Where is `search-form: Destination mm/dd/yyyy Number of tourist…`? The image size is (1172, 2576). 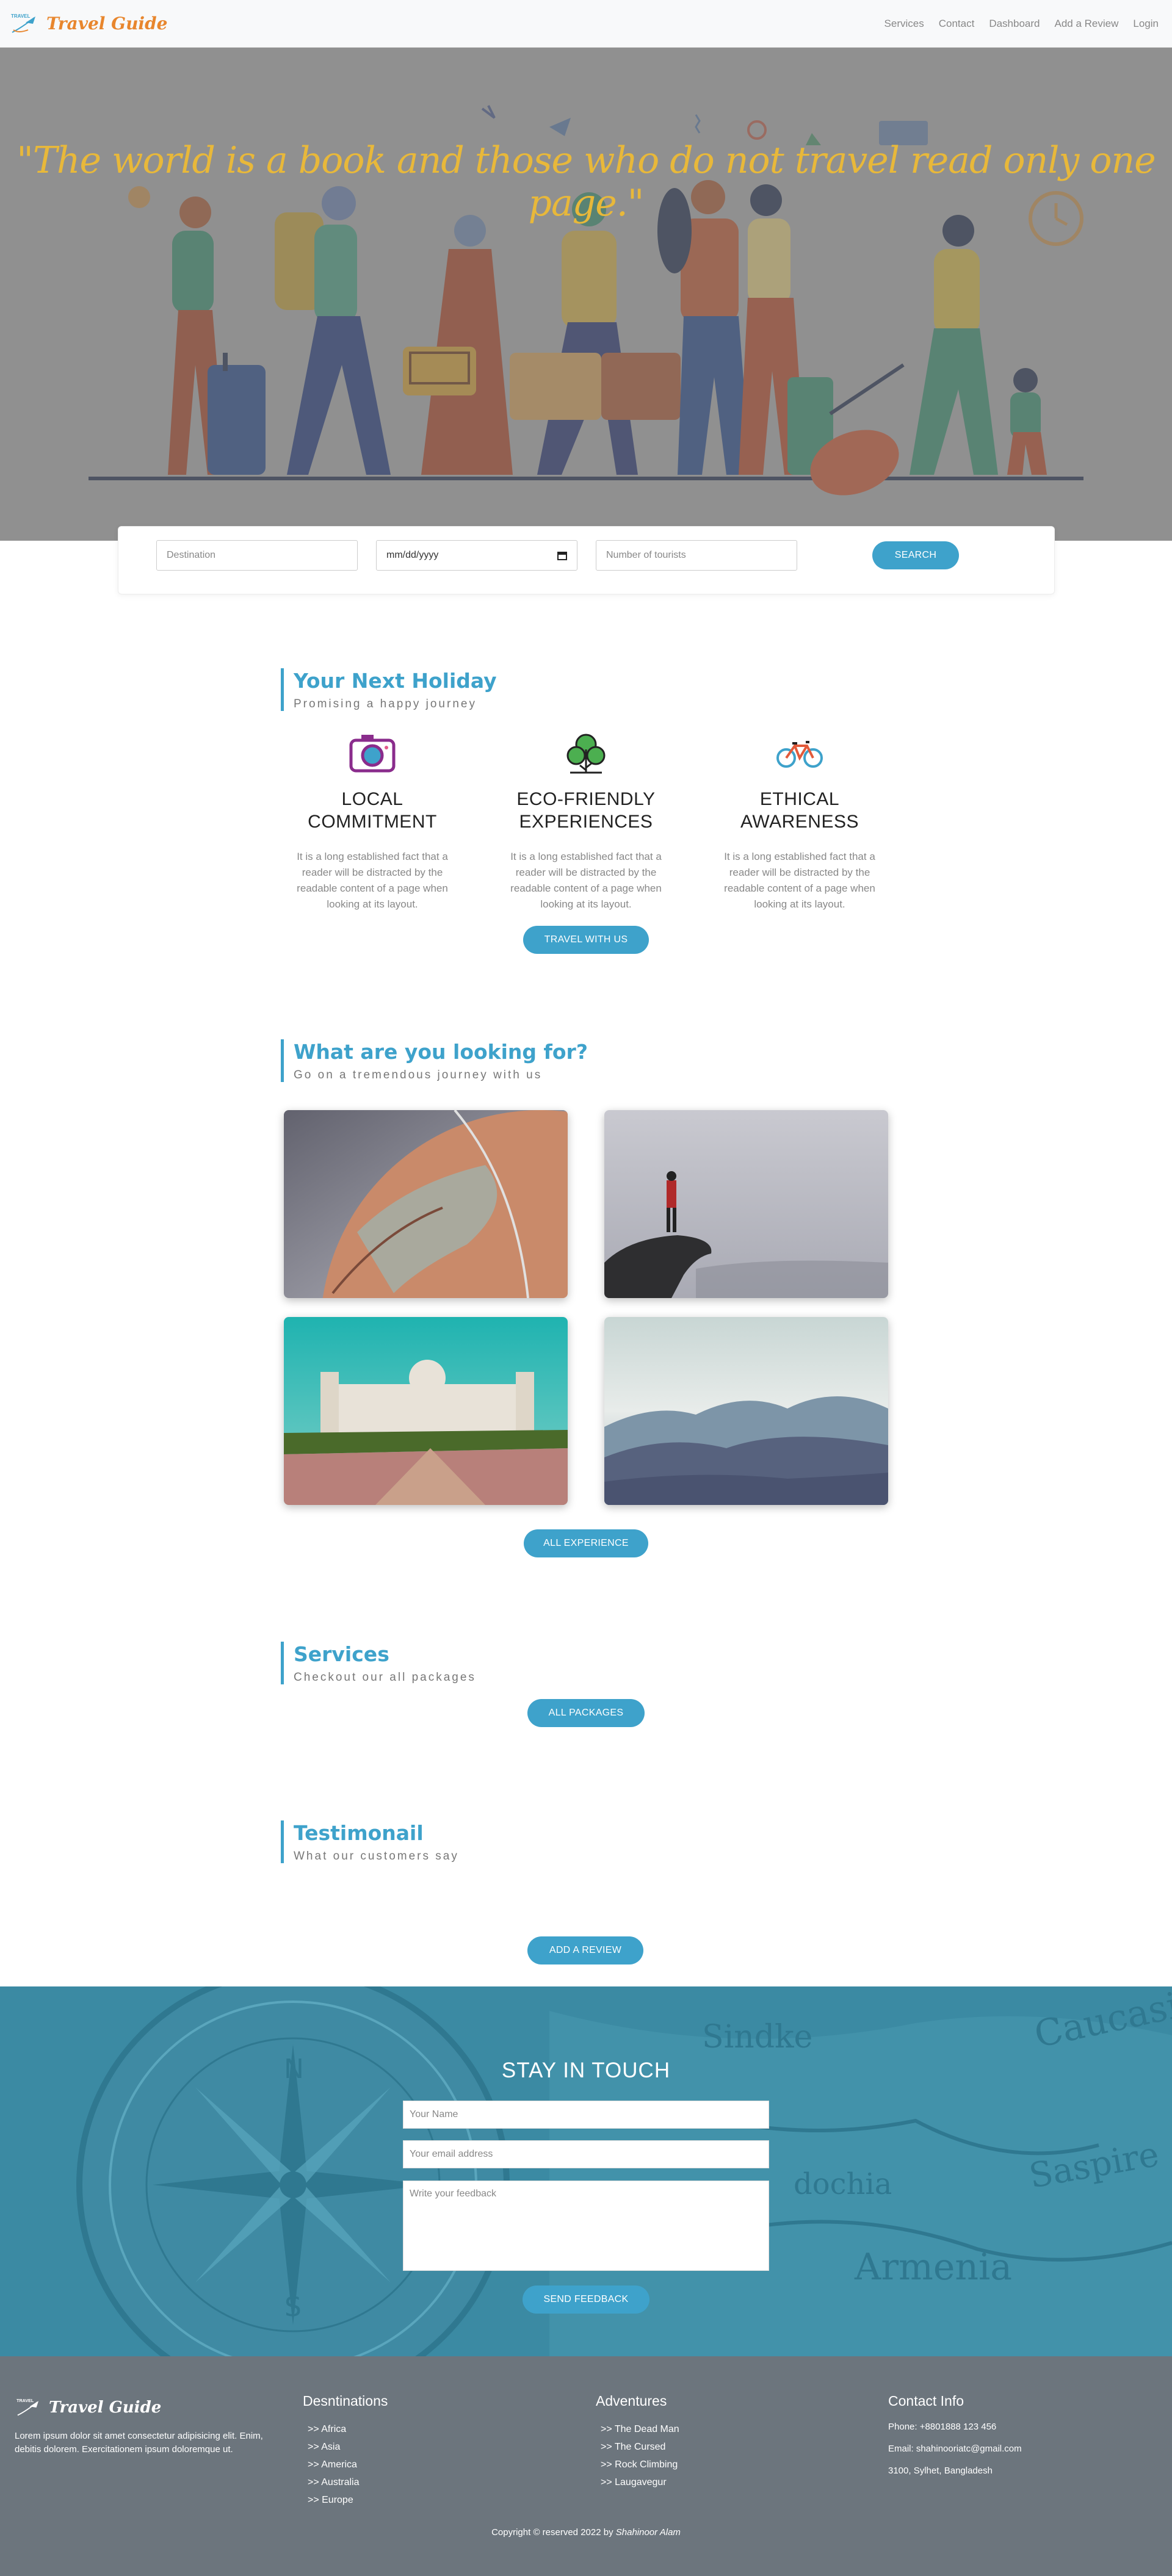
search-form: Destination mm/dd/yyyy Number of tourist… is located at coordinates (586, 560).